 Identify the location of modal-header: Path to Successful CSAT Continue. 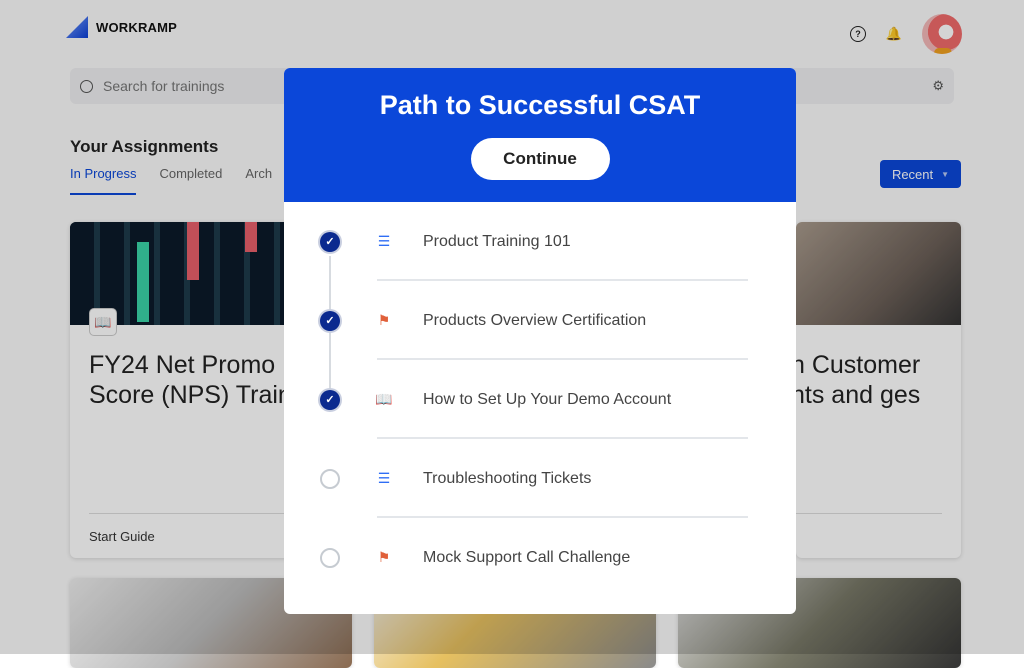
(540, 135).